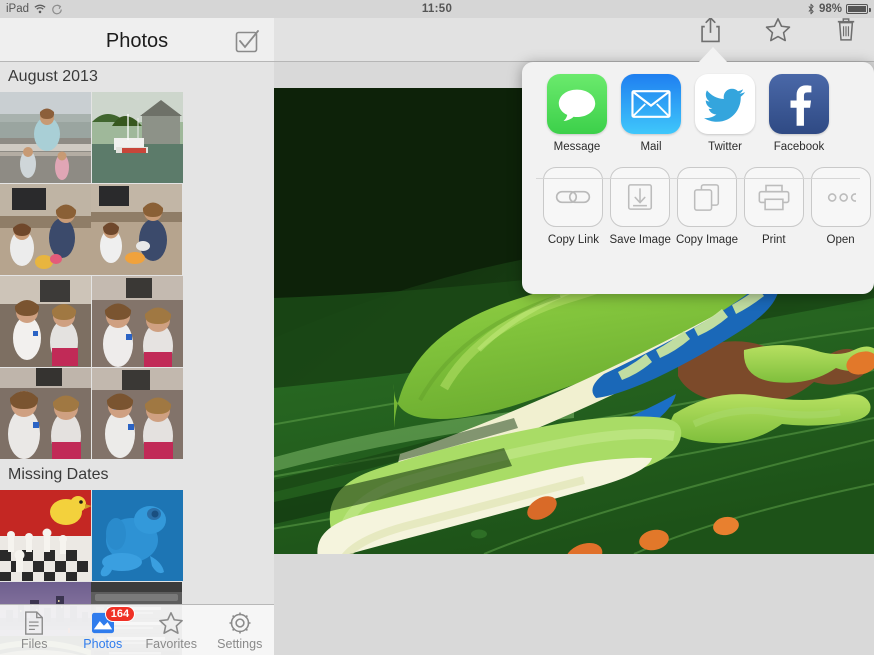 Image resolution: width=874 pixels, height=655 pixels. I want to click on ellipsis-icon, so click(840, 197).